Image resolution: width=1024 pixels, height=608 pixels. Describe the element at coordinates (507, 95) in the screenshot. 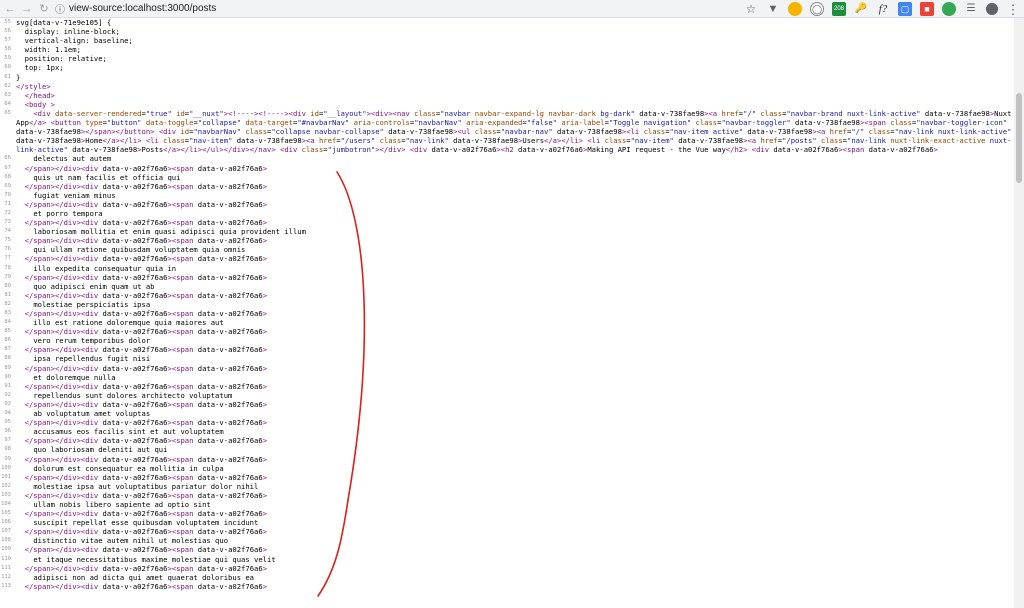

I see `source-line: 63 </head>` at that location.